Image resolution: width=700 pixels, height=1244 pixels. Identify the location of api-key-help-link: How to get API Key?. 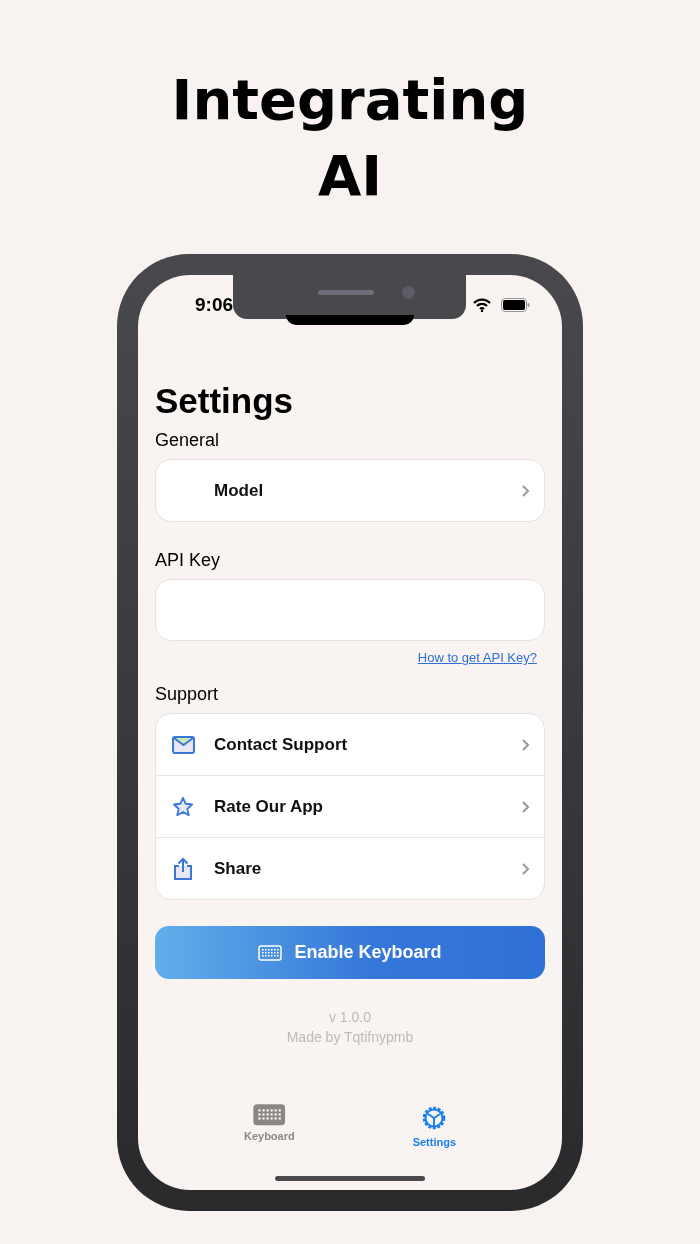
(477, 657).